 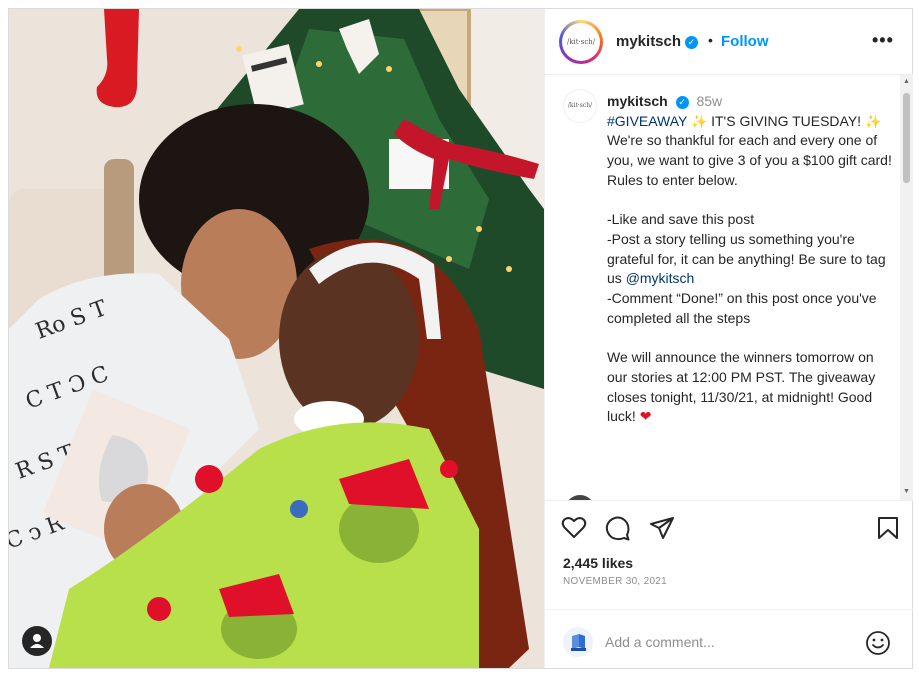 What do you see at coordinates (906, 138) in the screenshot?
I see `scroll-thumb` at bounding box center [906, 138].